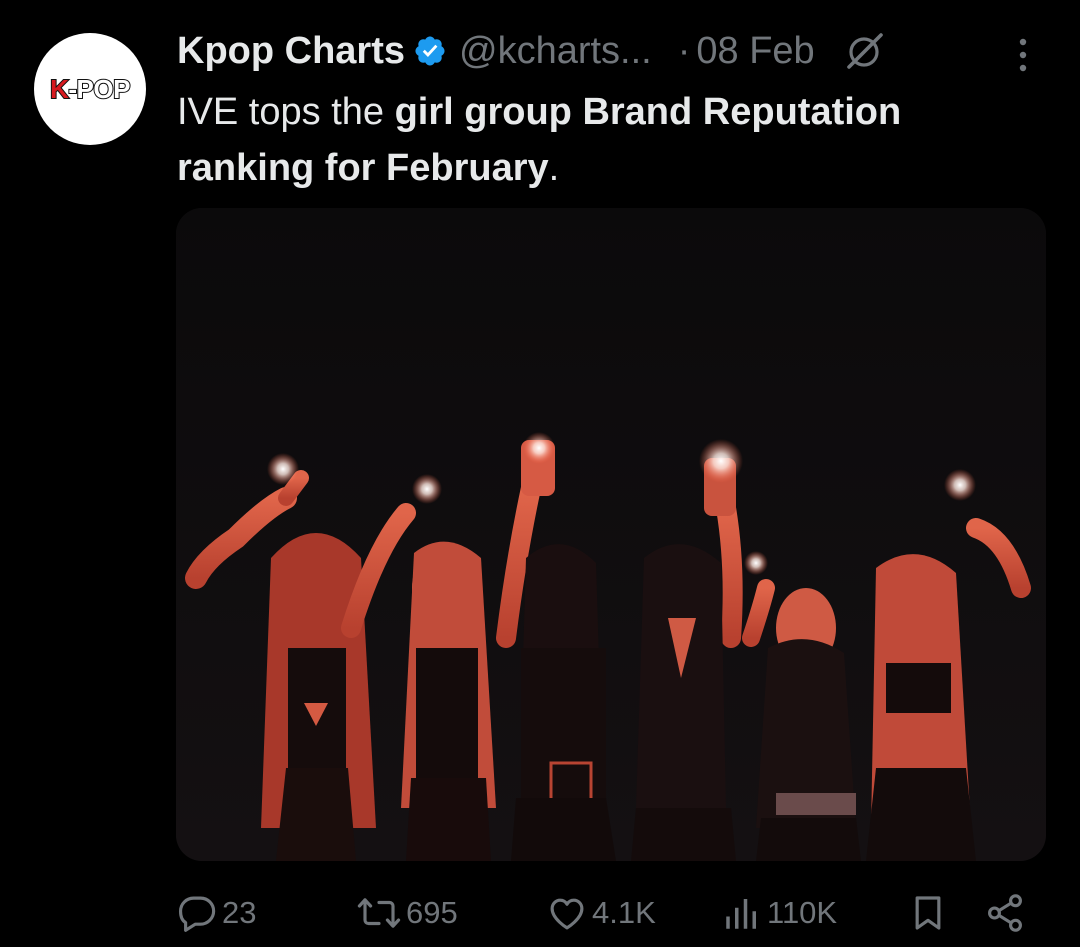  What do you see at coordinates (567, 914) in the screenshot?
I see `like-icon` at bounding box center [567, 914].